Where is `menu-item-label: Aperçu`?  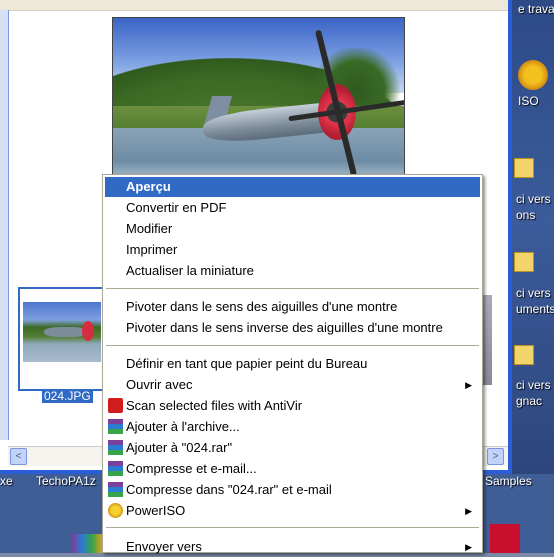 menu-item-label: Aperçu is located at coordinates (148, 186).